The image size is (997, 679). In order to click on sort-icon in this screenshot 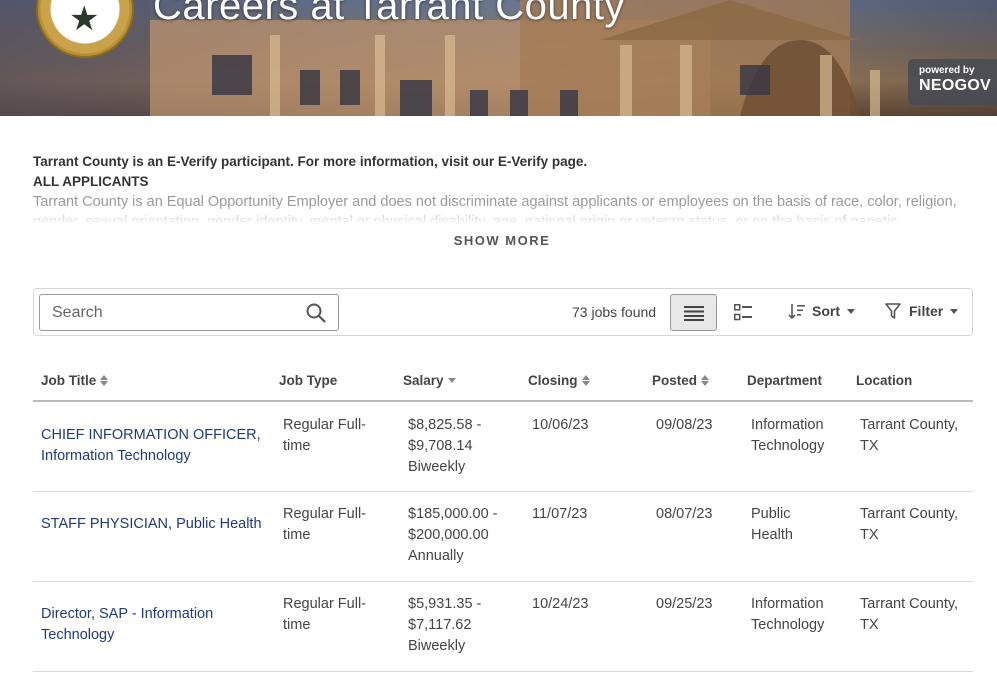, I will do `click(796, 311)`.